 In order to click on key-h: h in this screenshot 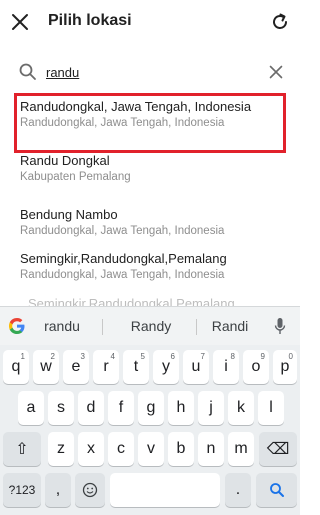, I will do `click(181, 408)`.